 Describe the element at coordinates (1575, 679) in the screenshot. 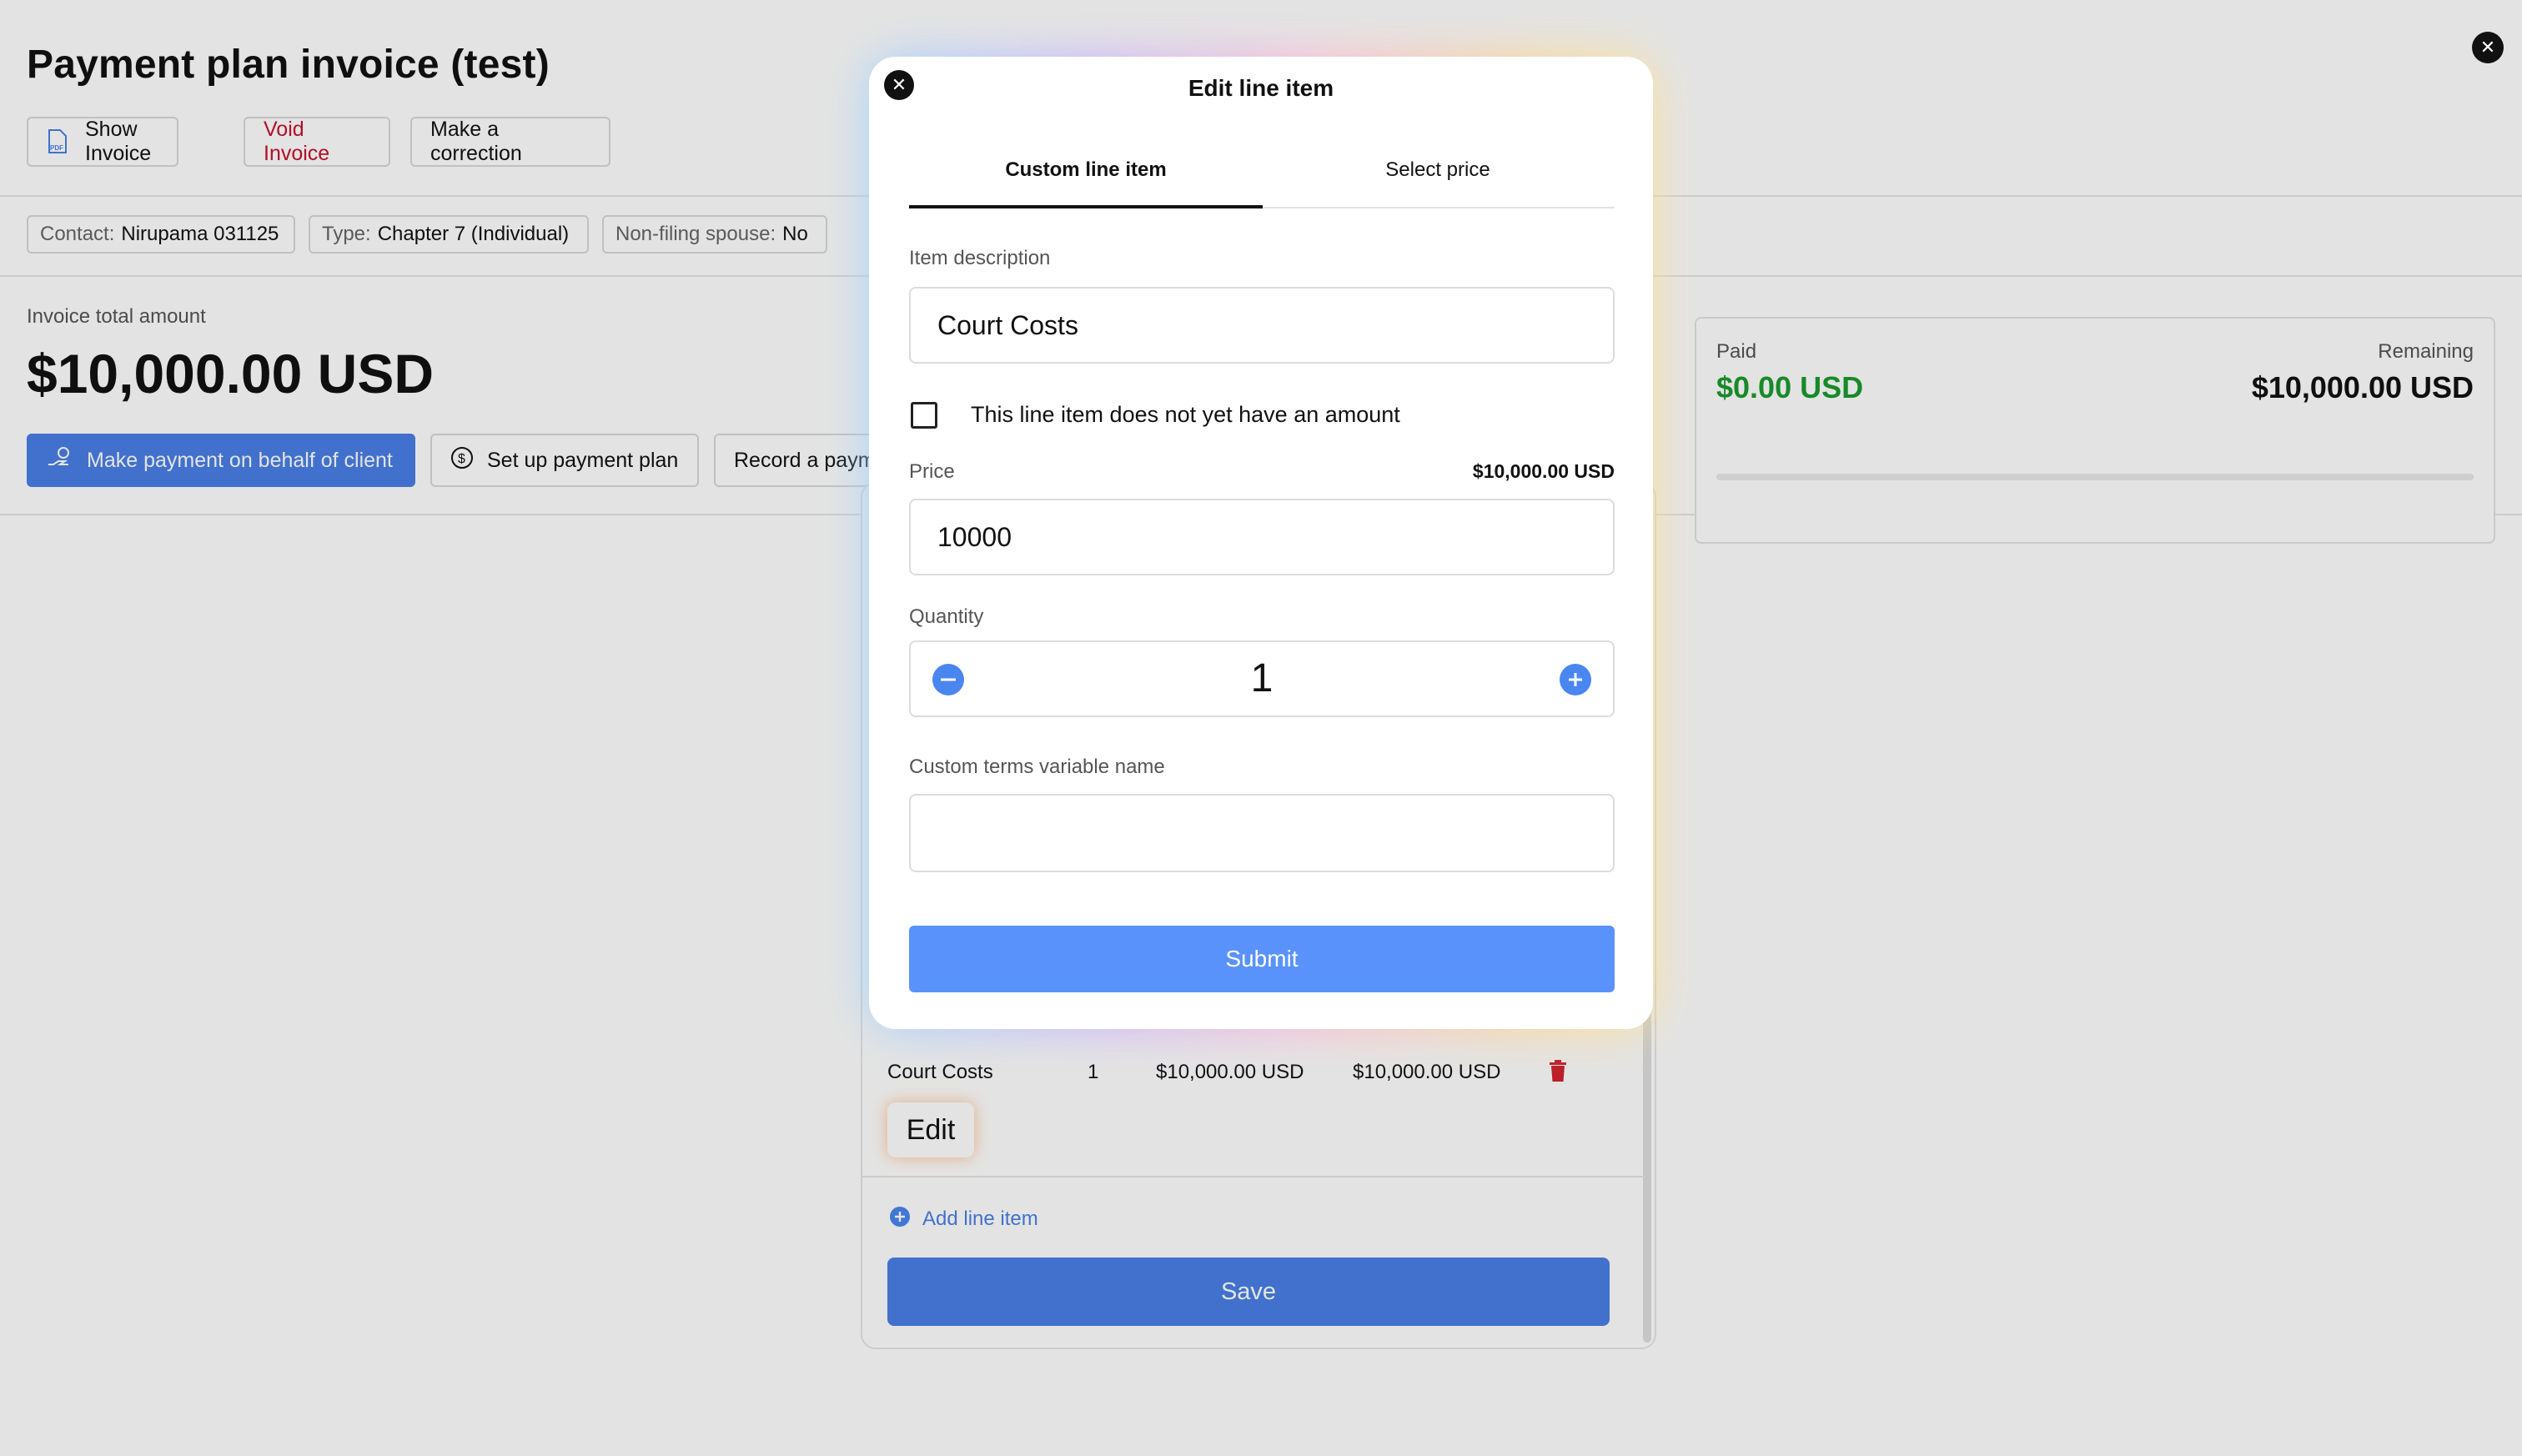

I see `plus-icon` at that location.